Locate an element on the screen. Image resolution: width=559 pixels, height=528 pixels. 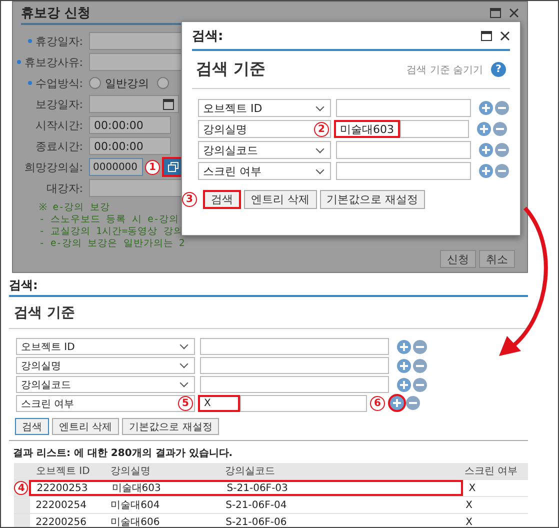
radio-label: 일반강의 is located at coordinates (127, 83).